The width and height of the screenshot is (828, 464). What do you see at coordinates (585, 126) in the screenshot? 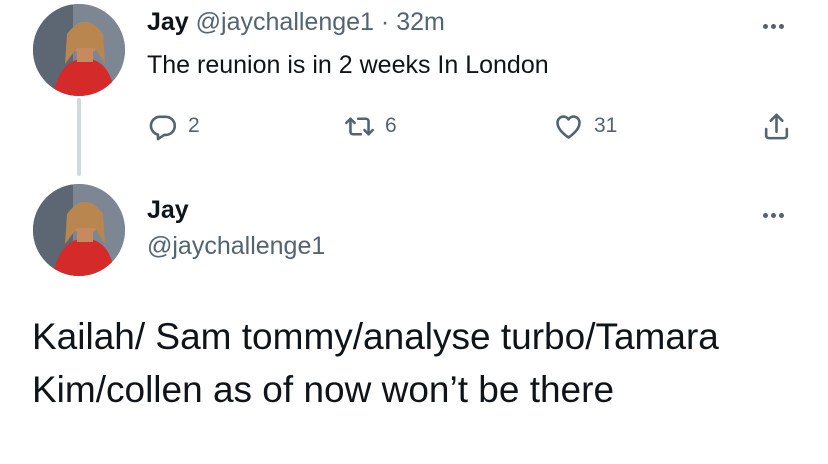
I see `like-button: 31` at bounding box center [585, 126].